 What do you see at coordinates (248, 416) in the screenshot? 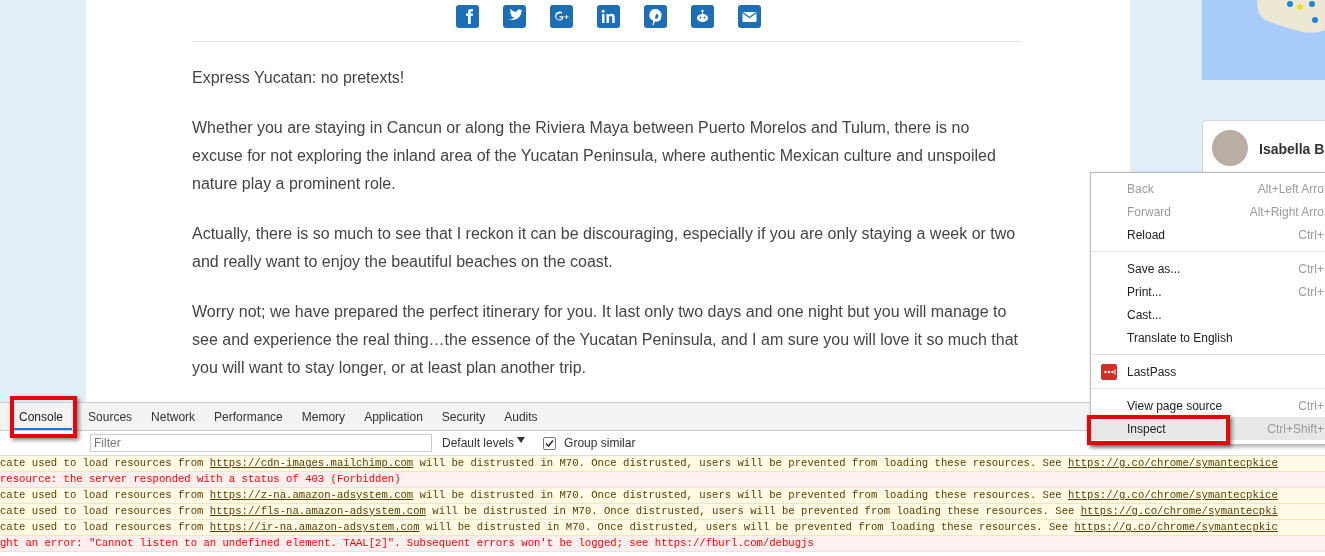
I see `devtools-tab: Performance` at bounding box center [248, 416].